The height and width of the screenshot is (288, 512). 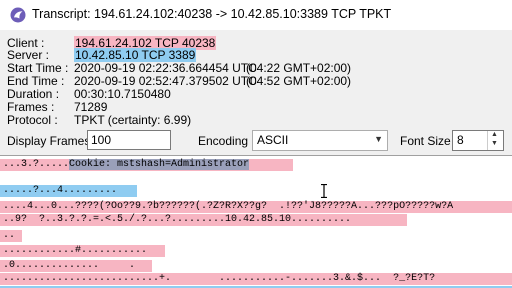 What do you see at coordinates (49, 141) in the screenshot?
I see `display-frames-label: Display Frames` at bounding box center [49, 141].